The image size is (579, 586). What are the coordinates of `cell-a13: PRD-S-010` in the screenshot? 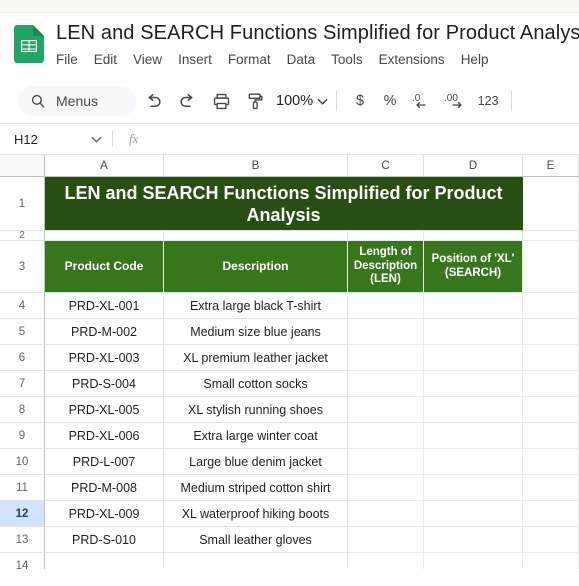 It's located at (104, 540).